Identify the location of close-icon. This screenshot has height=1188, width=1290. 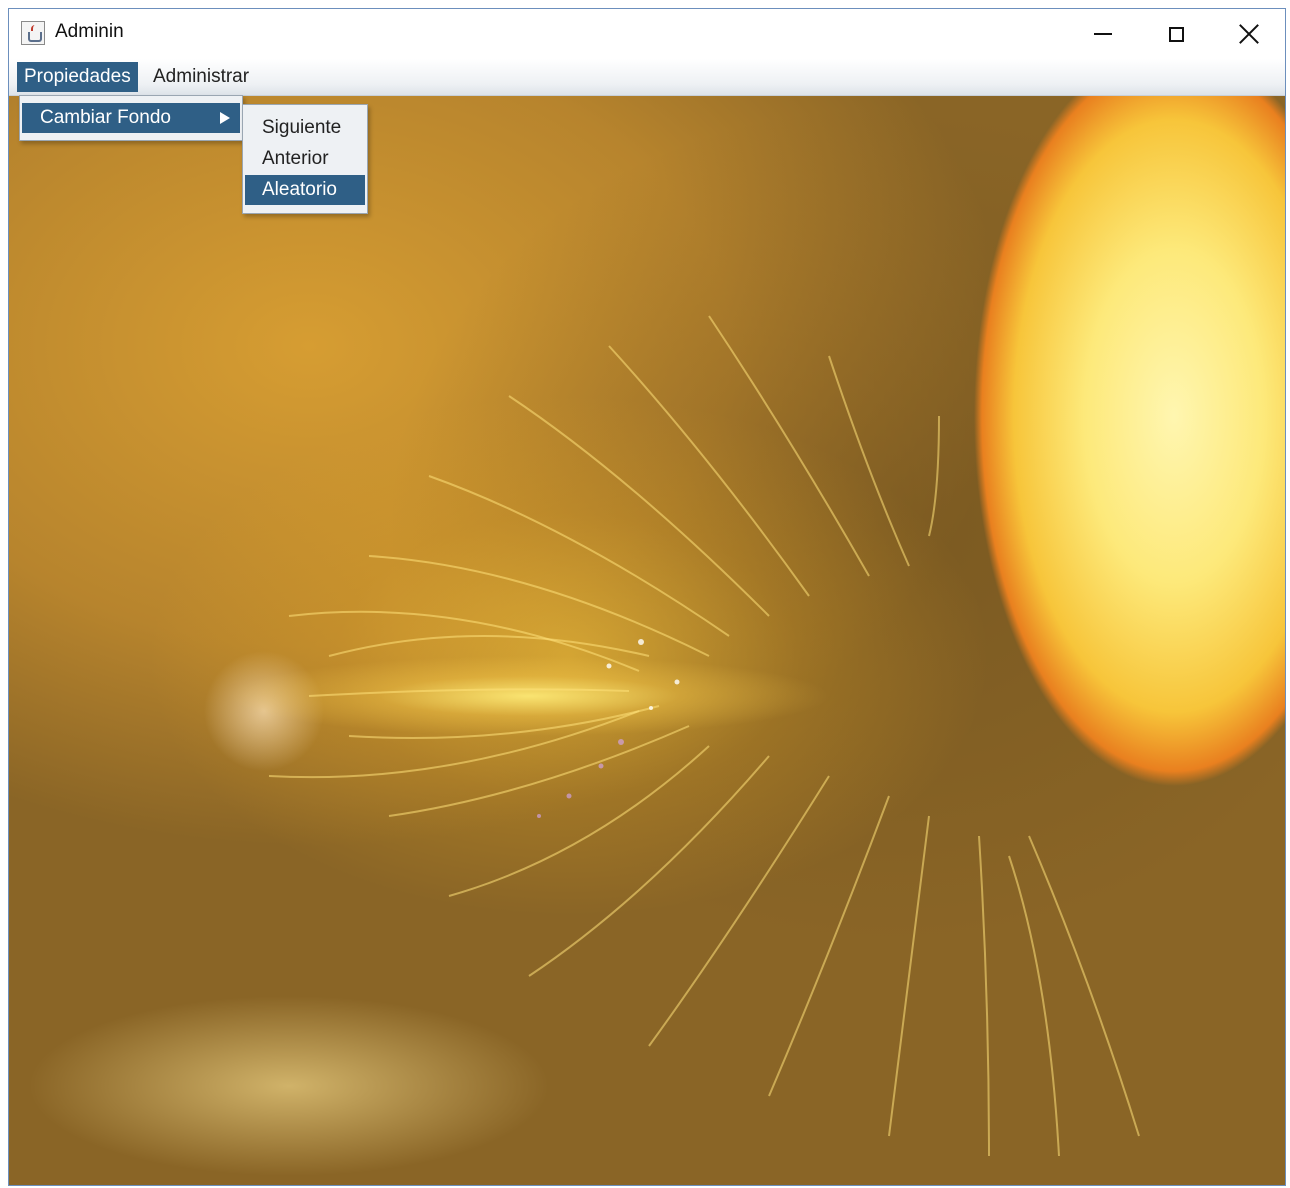
(1249, 34).